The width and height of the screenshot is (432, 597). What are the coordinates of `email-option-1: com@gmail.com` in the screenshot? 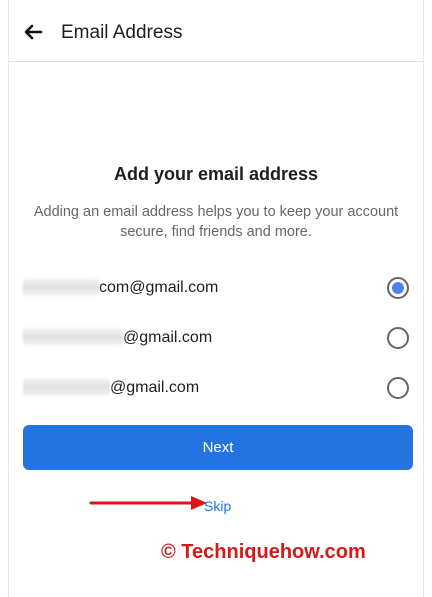 It's located at (218, 288).